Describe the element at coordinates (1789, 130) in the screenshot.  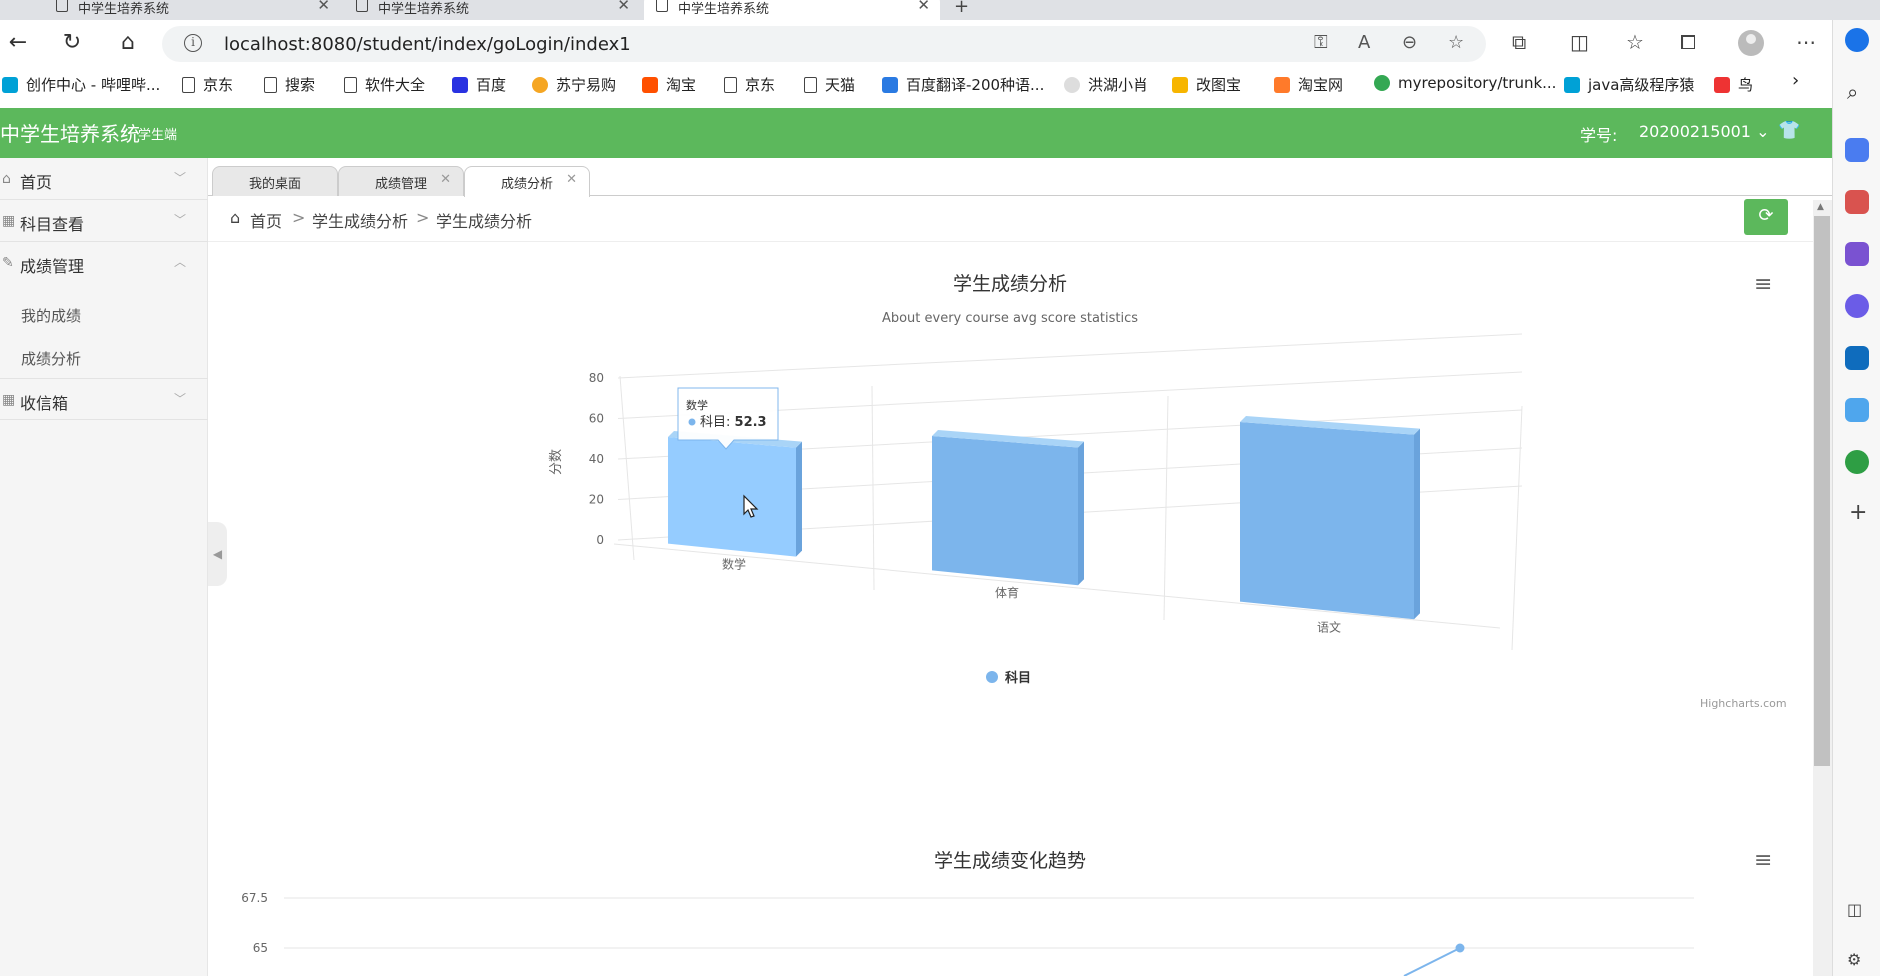
I see `theme-shirt-icon: 👕` at that location.